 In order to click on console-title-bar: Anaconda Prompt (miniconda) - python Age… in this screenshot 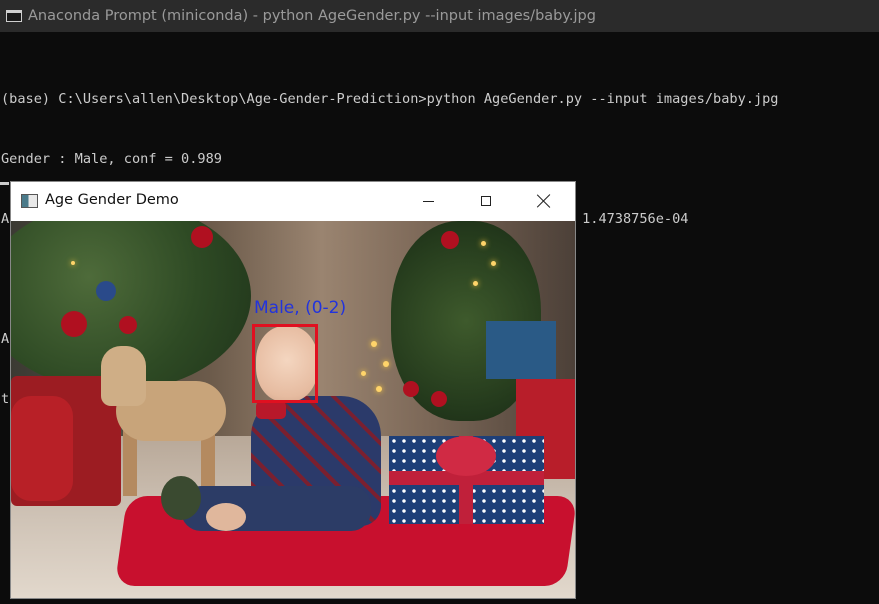, I will do `click(439, 16)`.